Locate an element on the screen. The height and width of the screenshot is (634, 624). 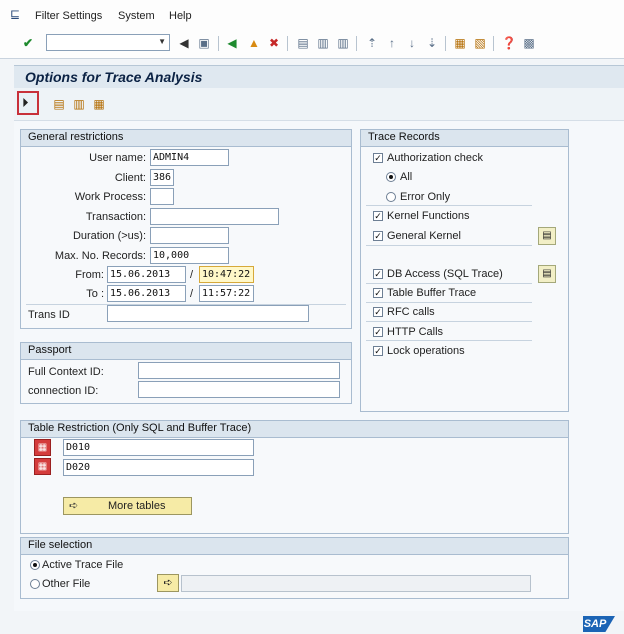
exit-icon: ▲ is located at coordinates (254, 43).